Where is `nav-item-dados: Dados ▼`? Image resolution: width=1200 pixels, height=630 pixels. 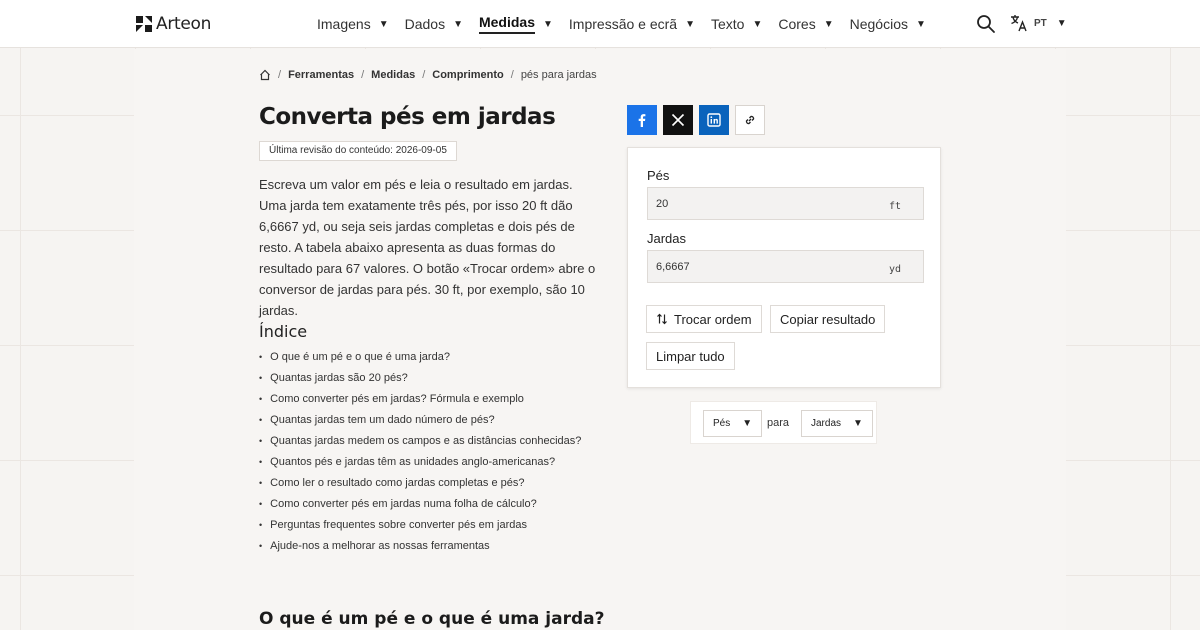
nav-item-dados: Dados ▼ is located at coordinates (434, 24).